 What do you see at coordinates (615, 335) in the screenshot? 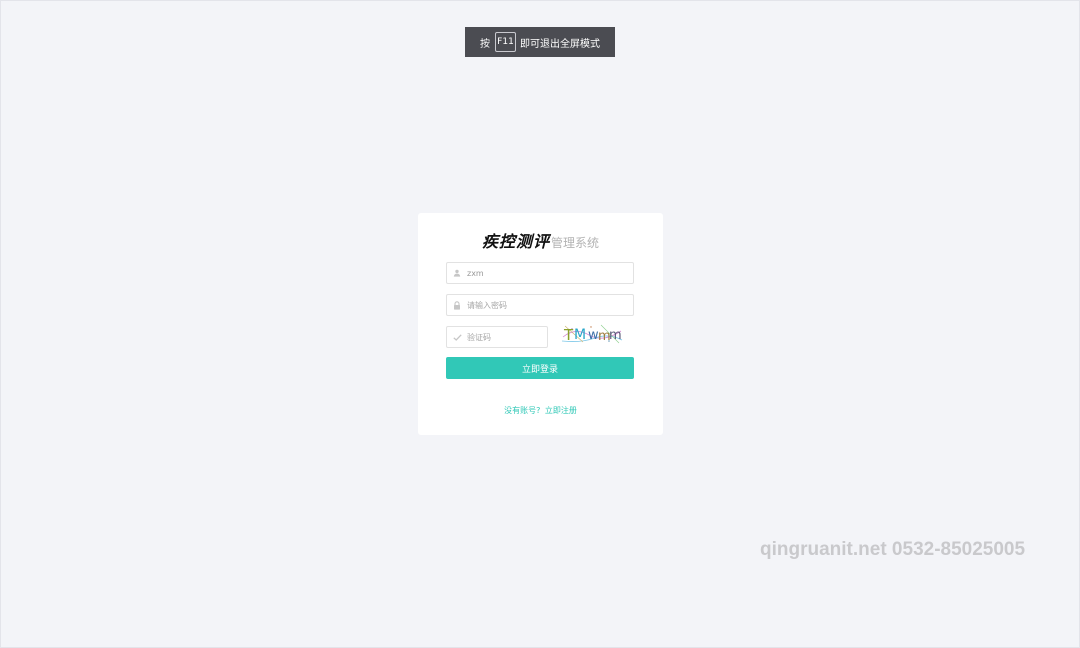
I see `svg-text: m` at bounding box center [615, 335].